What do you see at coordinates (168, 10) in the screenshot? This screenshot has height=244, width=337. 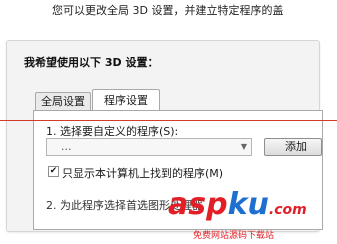 I see `intro-text: 您可以更改全局 3D 设置，并建立特定程序的盖` at bounding box center [168, 10].